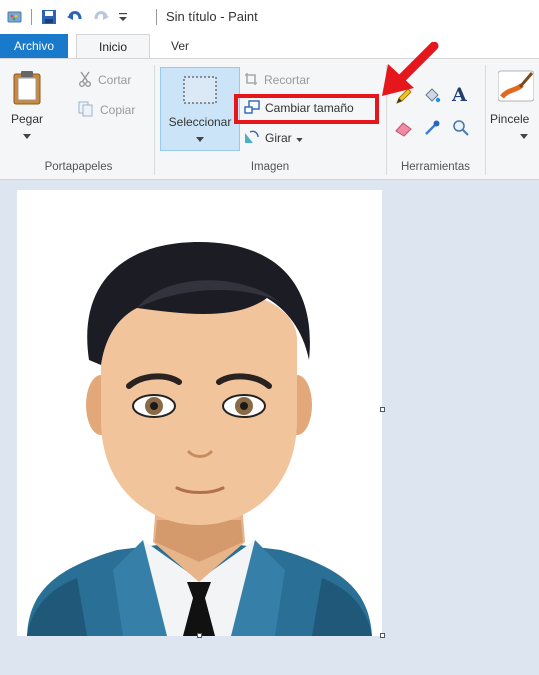  What do you see at coordinates (252, 138) in the screenshot?
I see `rotate-icon` at bounding box center [252, 138].